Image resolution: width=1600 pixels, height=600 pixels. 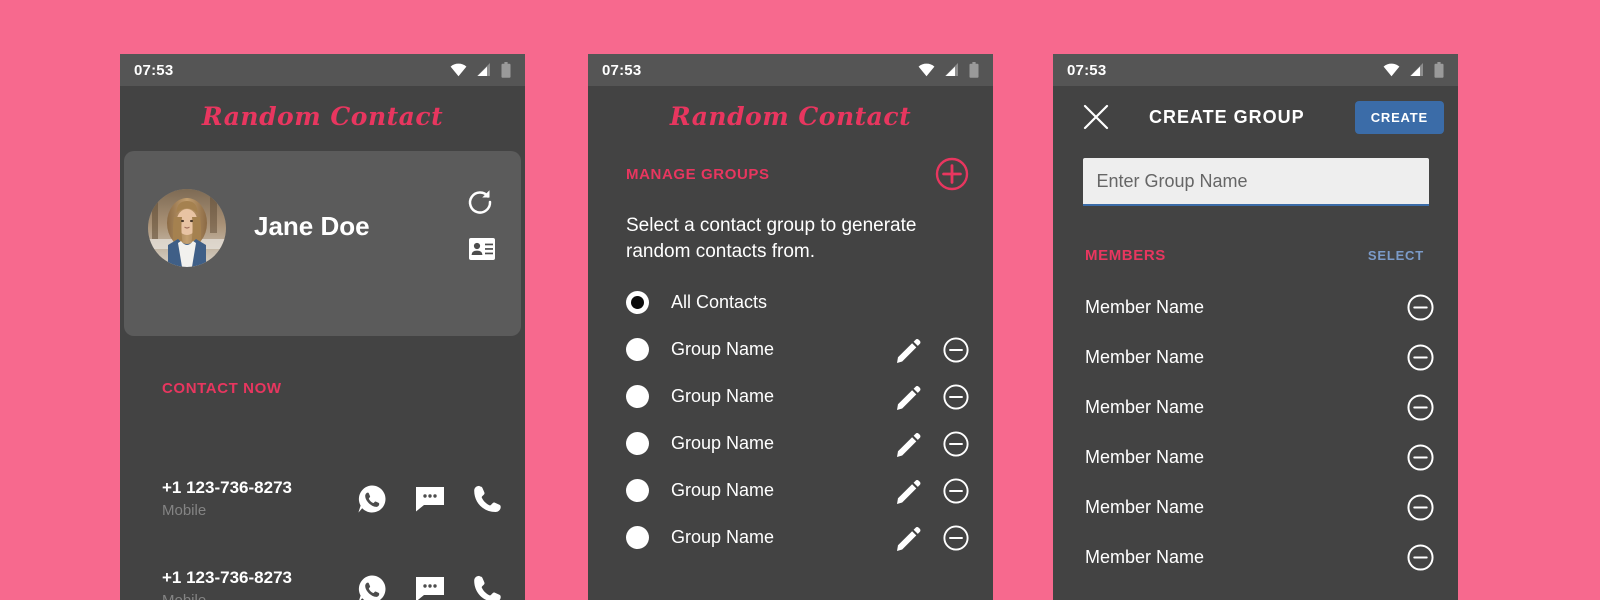 I want to click on create-button: CREATE, so click(x=1399, y=117).